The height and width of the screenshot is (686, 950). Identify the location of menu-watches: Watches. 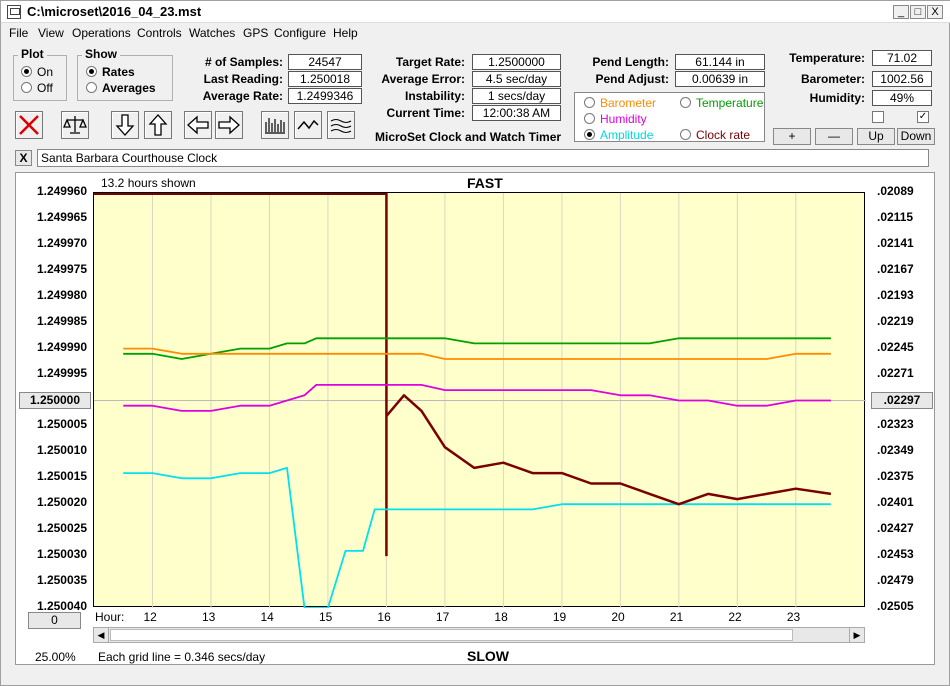
(212, 33).